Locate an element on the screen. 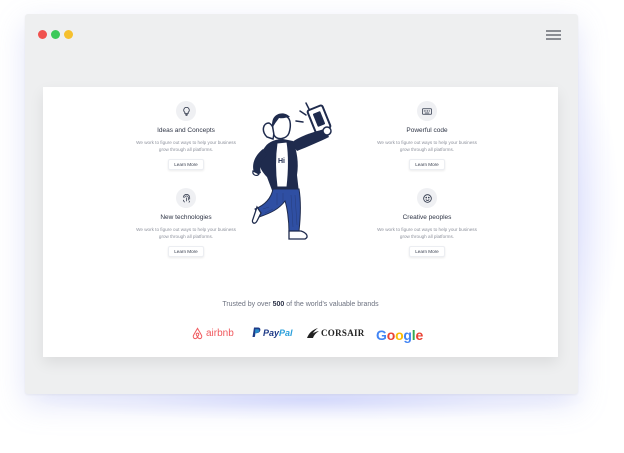 The height and width of the screenshot is (453, 624). airbnb-icon is located at coordinates (197, 333).